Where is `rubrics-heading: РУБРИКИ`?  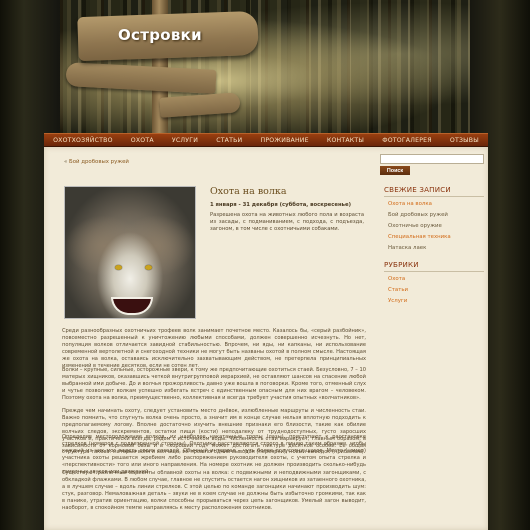 rubrics-heading: РУБРИКИ is located at coordinates (401, 264).